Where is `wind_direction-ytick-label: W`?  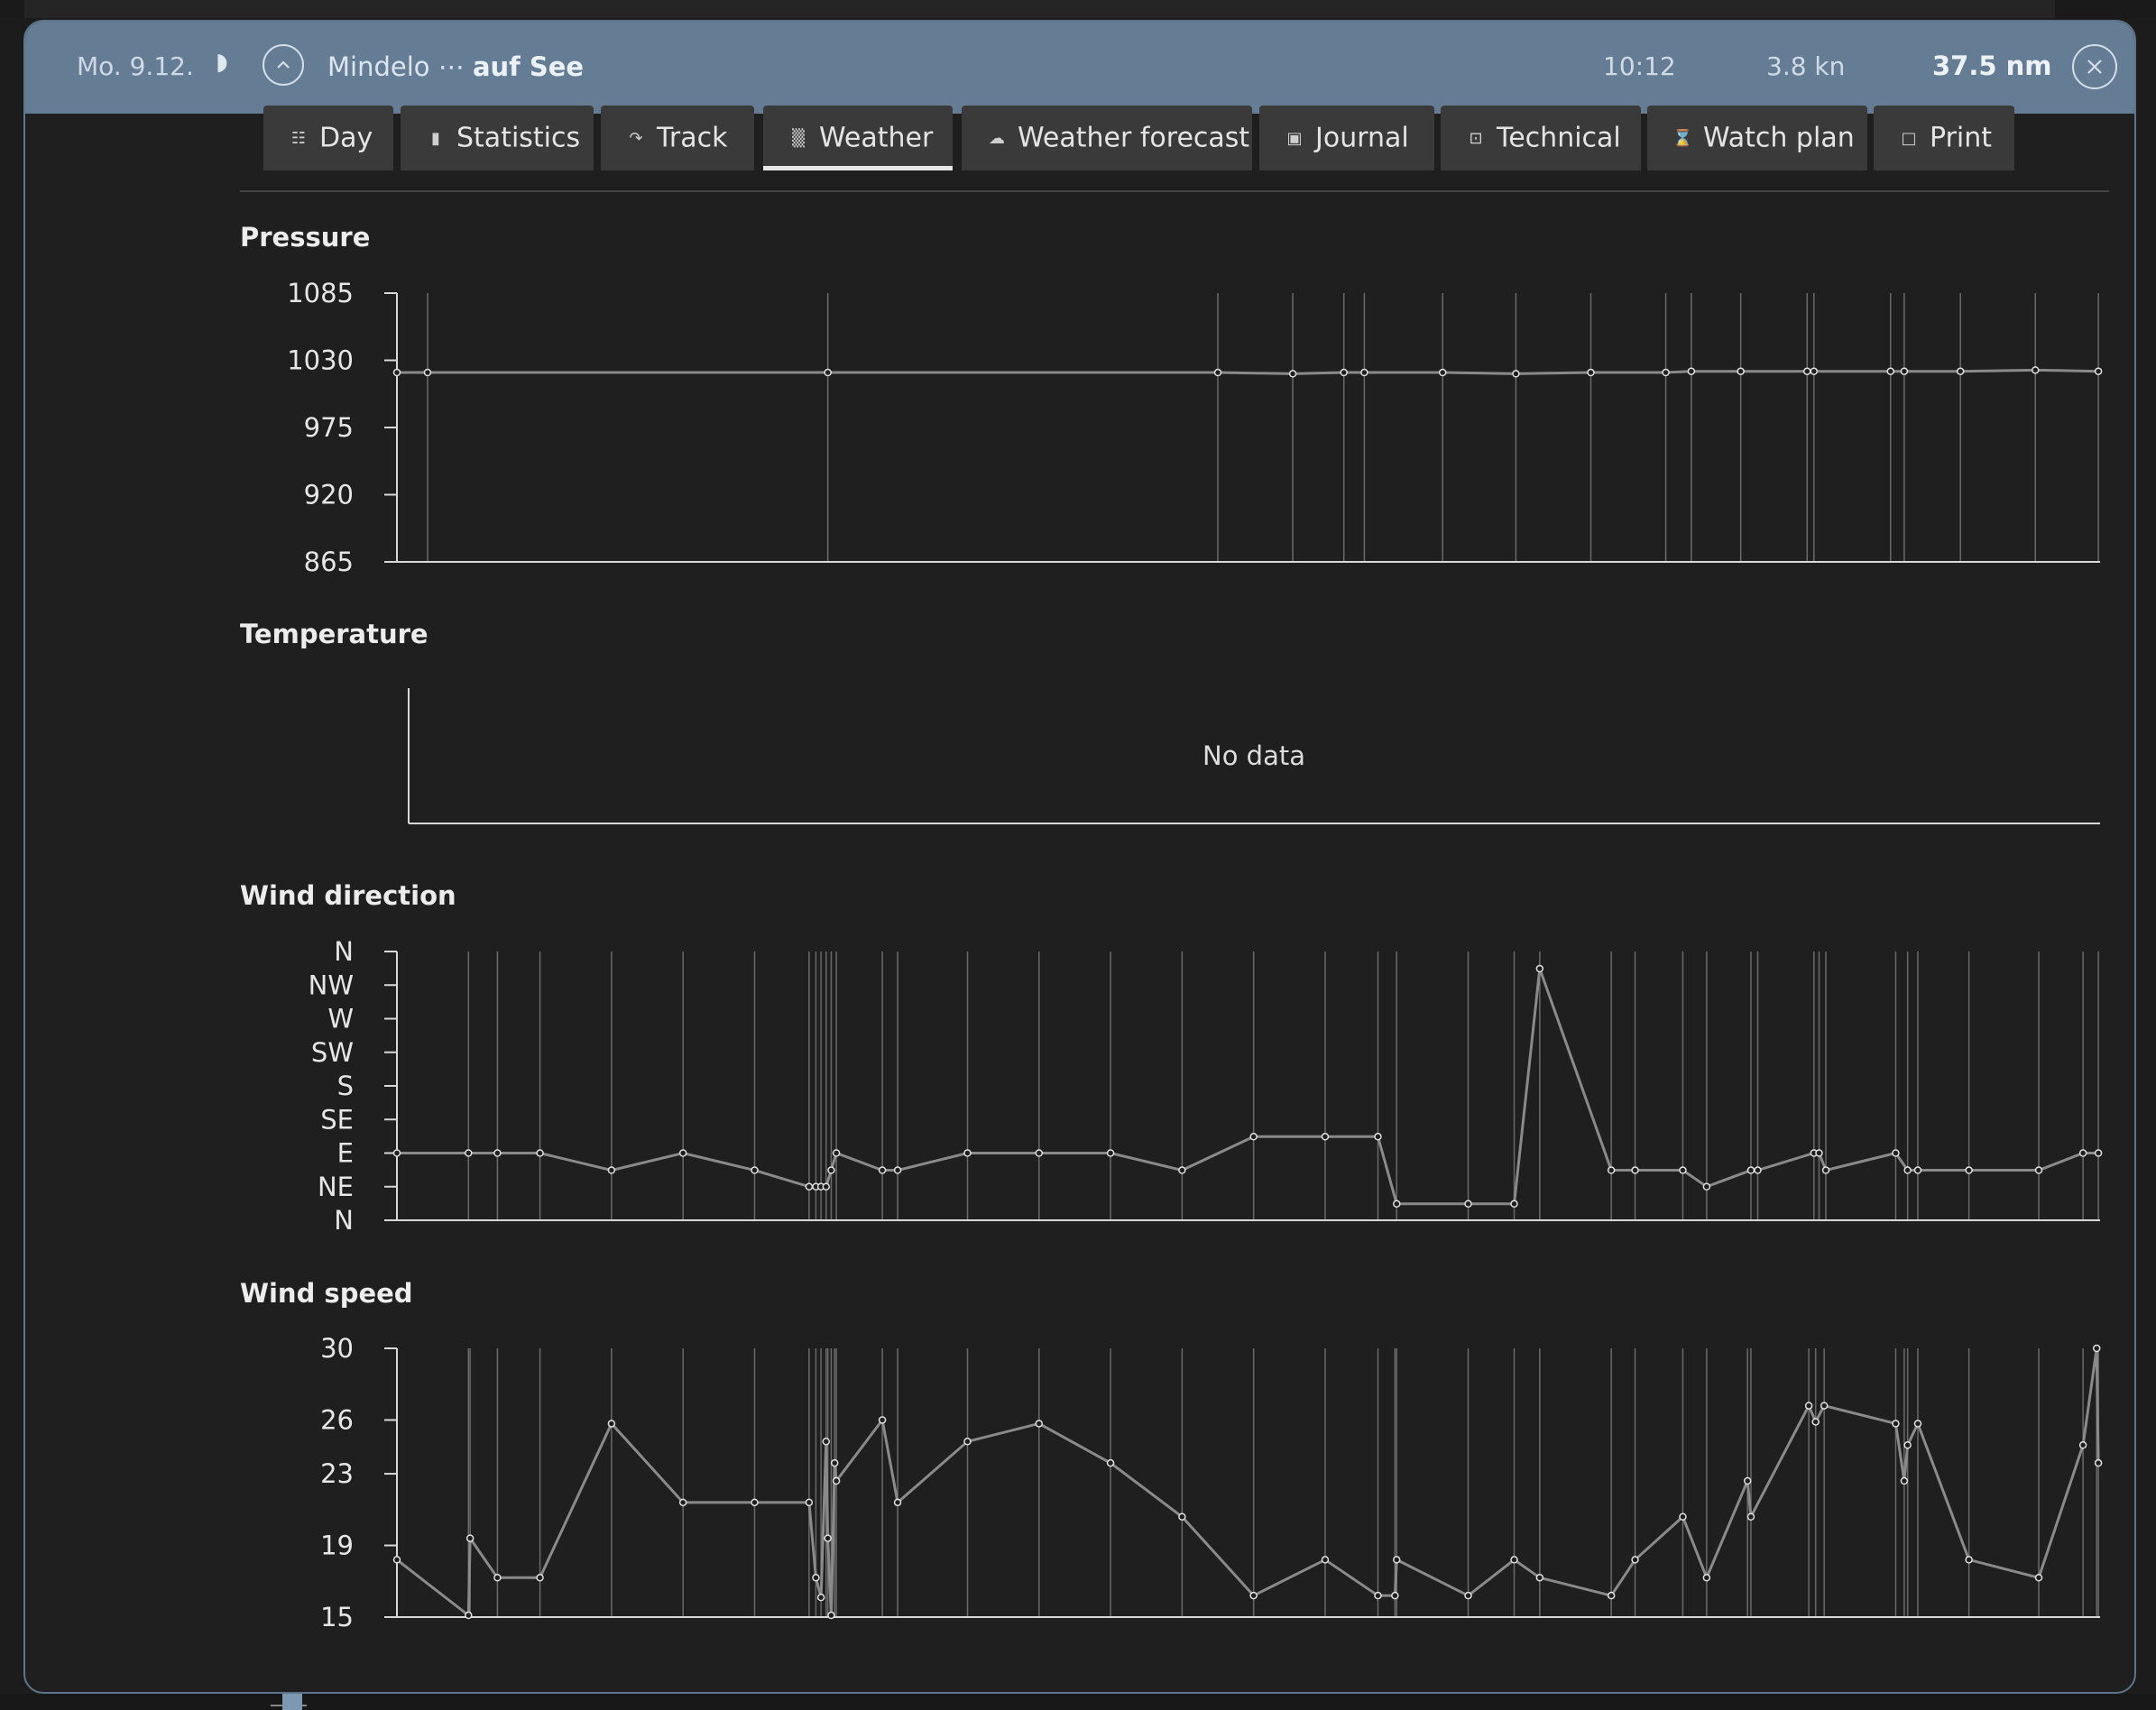
wind_direction-ytick-label: W is located at coordinates (340, 1019).